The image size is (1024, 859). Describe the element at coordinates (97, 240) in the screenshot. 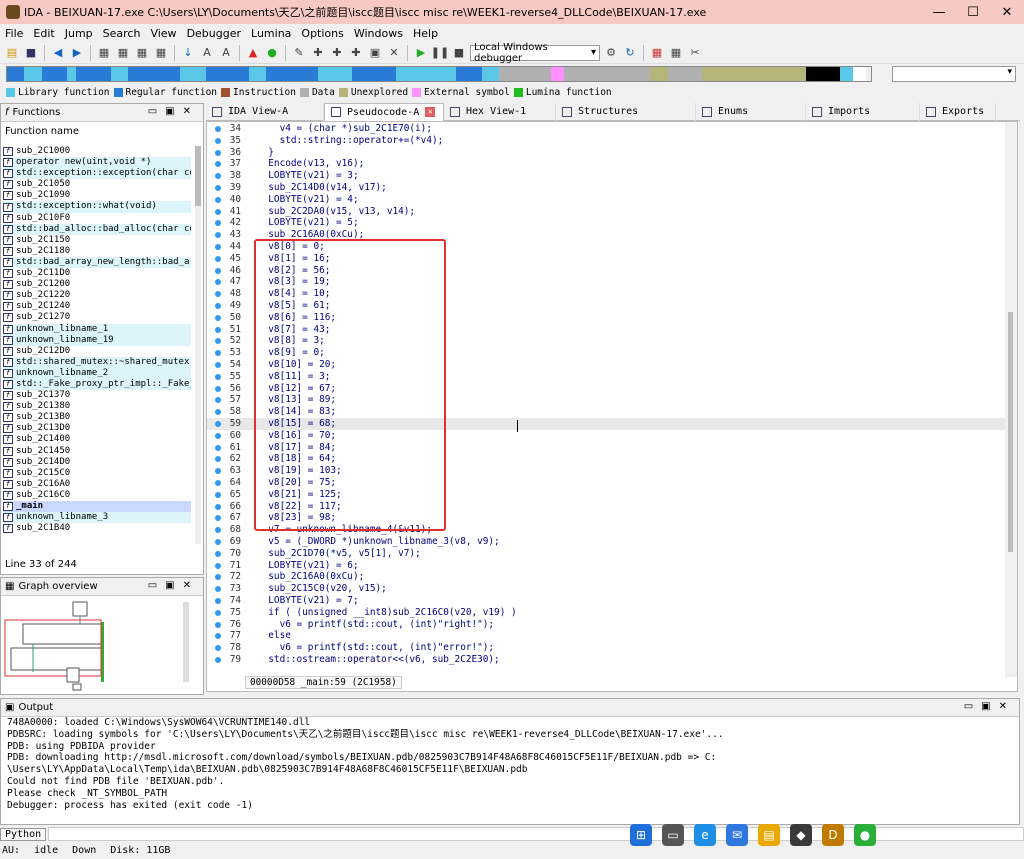

I see `function-list-item: f sub_2C1150` at that location.